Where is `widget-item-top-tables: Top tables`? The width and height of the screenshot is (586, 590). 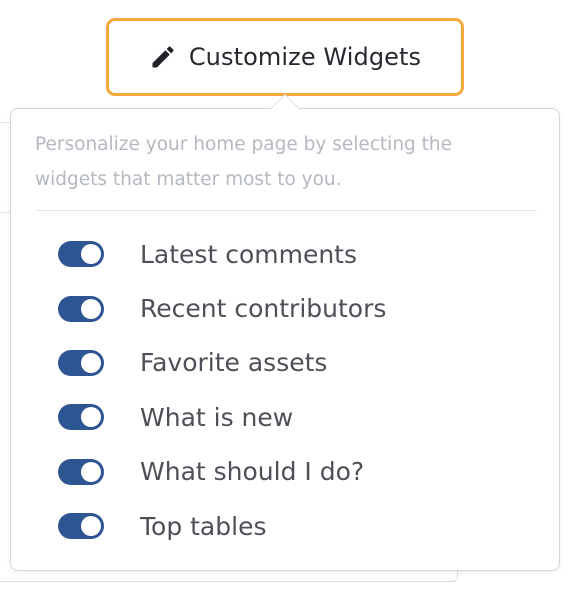
widget-item-top-tables: Top tables is located at coordinates (285, 526).